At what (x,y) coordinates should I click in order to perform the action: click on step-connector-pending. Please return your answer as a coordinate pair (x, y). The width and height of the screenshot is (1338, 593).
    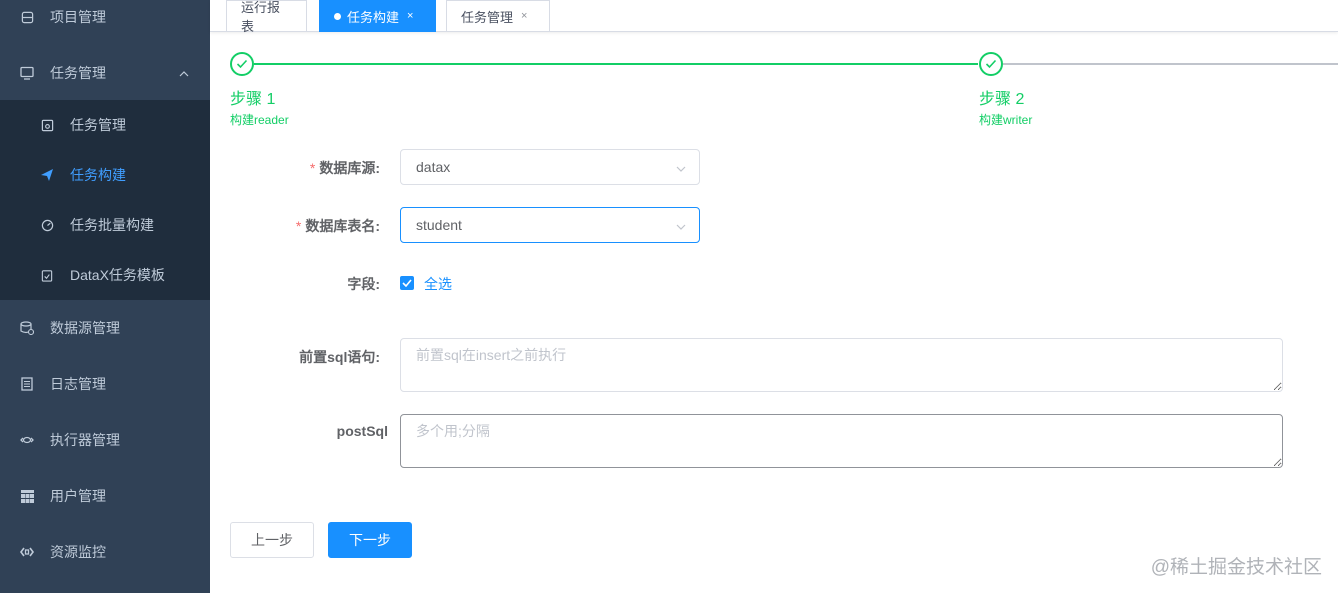
    Looking at the image, I should click on (1170, 64).